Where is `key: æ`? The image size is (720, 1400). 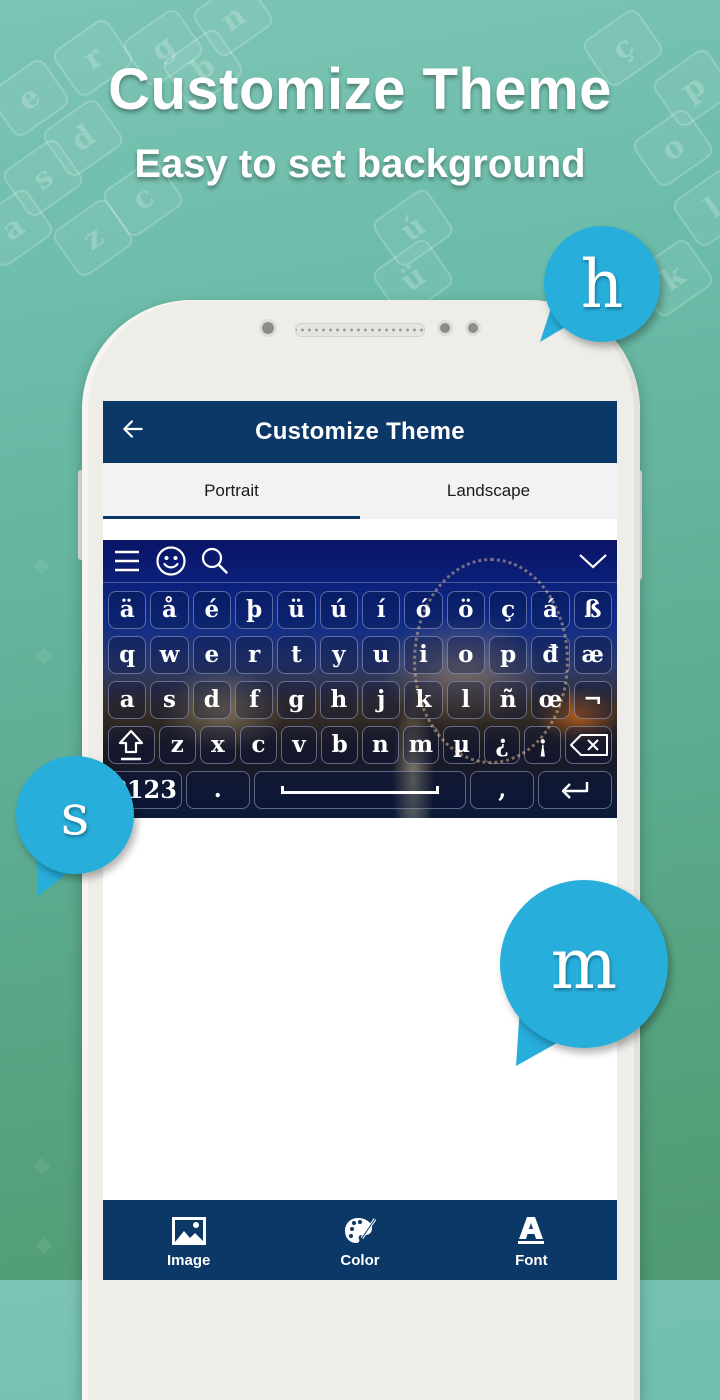
key: æ is located at coordinates (592, 654).